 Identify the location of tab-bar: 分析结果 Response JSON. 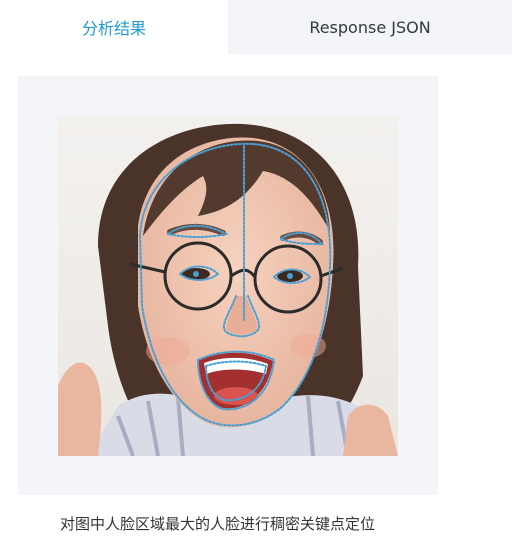
(256, 27).